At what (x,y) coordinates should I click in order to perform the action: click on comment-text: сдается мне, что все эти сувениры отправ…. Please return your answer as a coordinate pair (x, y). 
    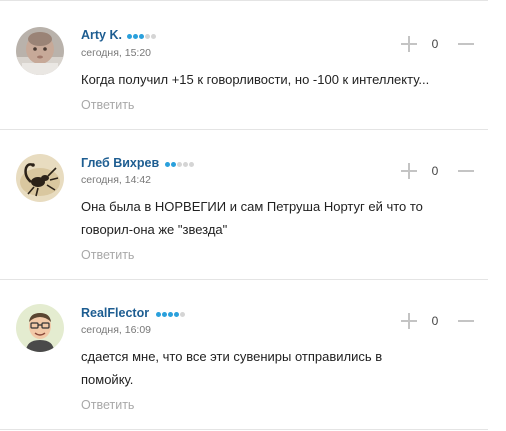
    Looking at the image, I should click on (232, 368).